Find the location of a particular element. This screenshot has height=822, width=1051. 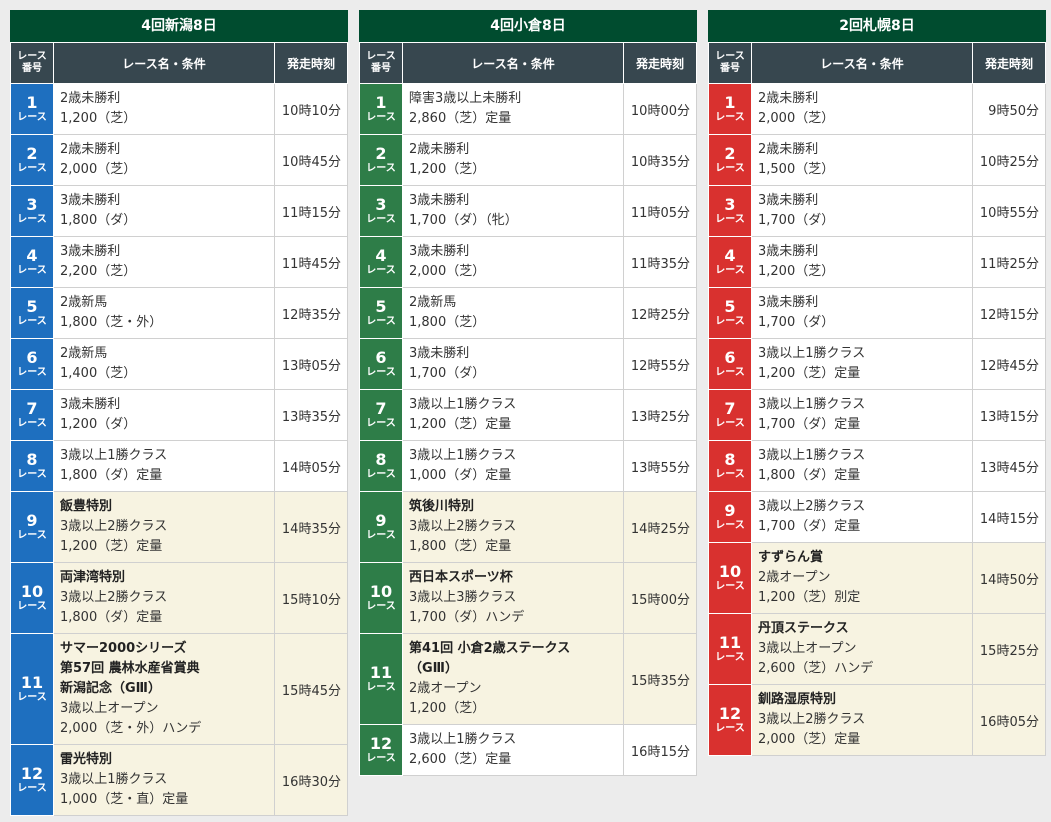

race-row: 4 レース 3歳未勝利 1,200（芝） 11時25分 is located at coordinates (877, 262).